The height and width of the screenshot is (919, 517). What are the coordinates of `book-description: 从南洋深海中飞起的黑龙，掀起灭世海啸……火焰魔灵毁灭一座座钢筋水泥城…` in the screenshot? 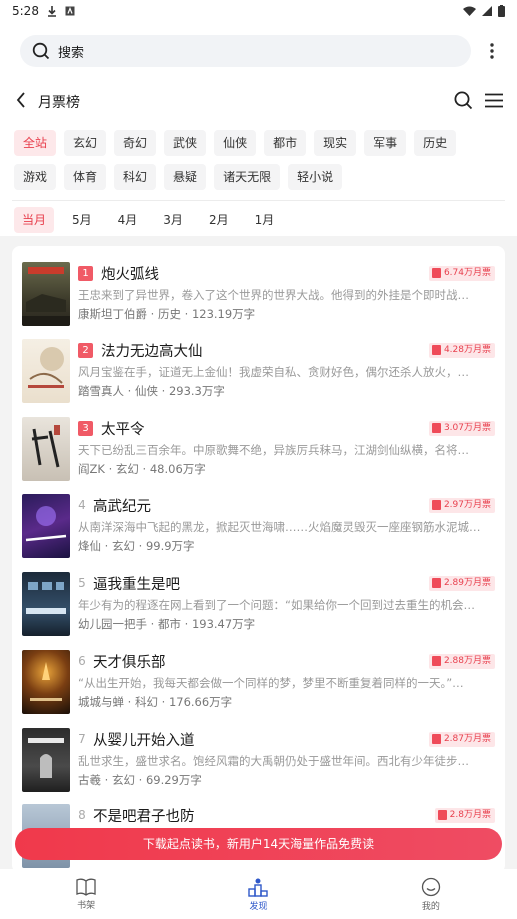 It's located at (279, 527).